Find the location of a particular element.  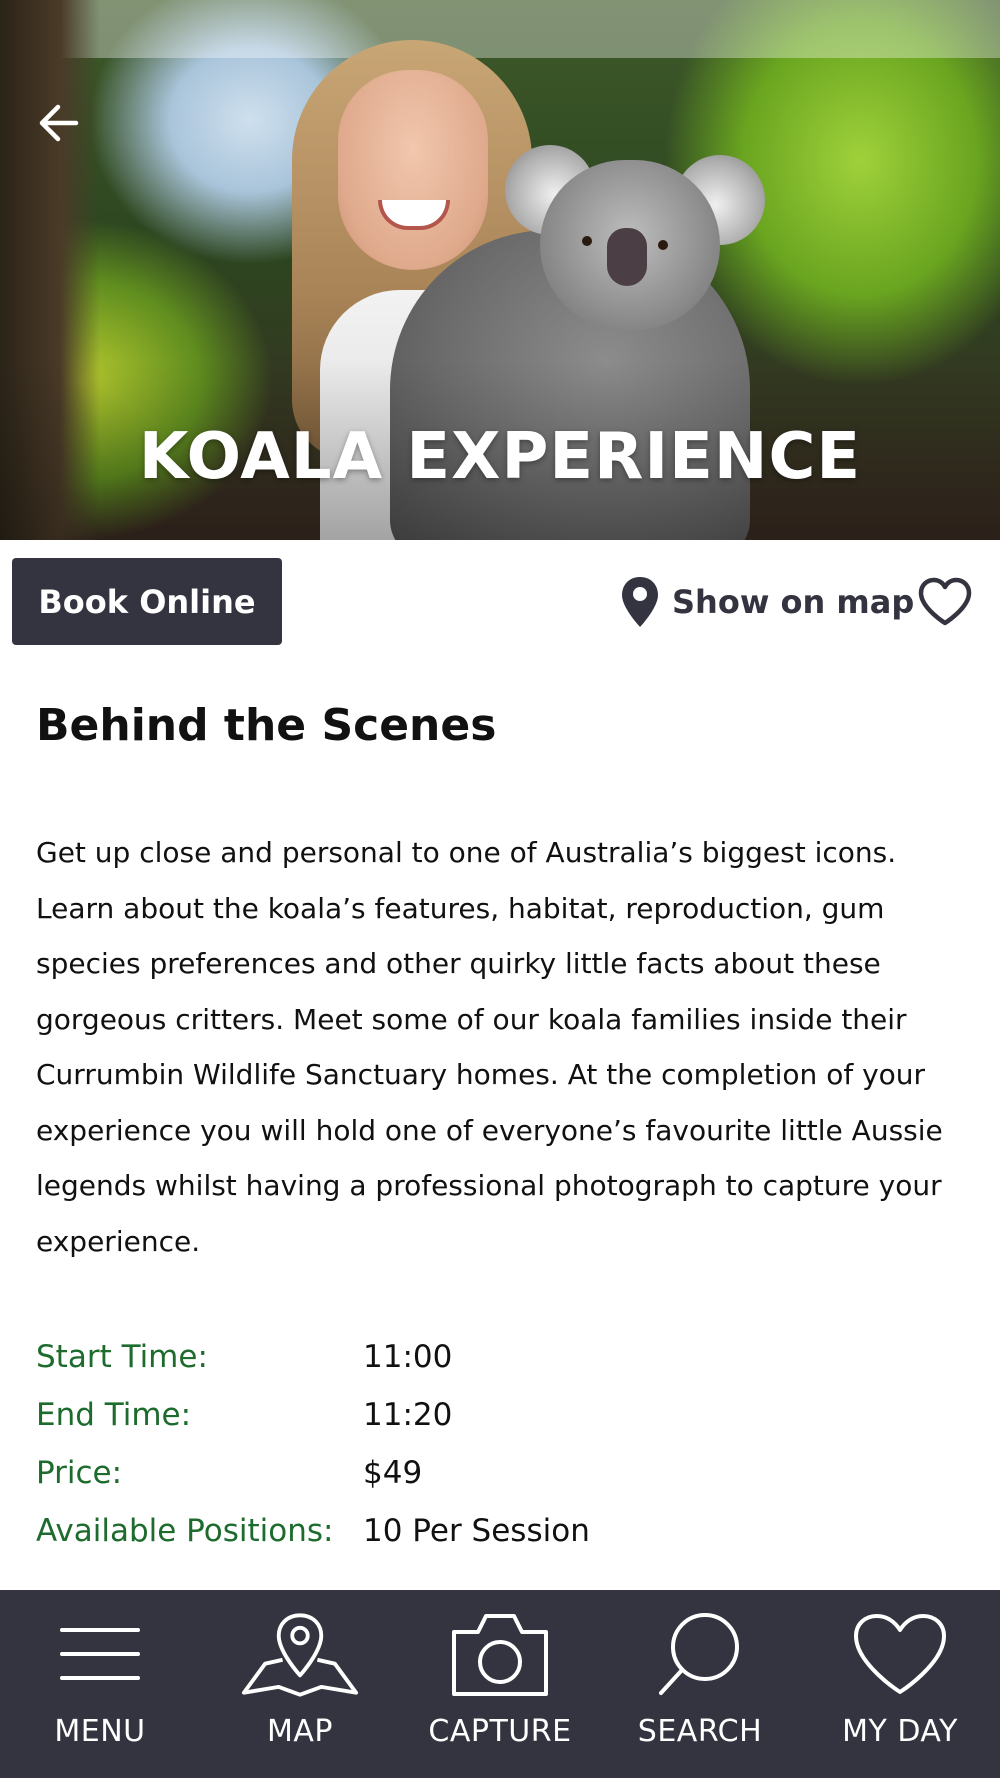

nav-item-my-day: MY DAY is located at coordinates (900, 1684).